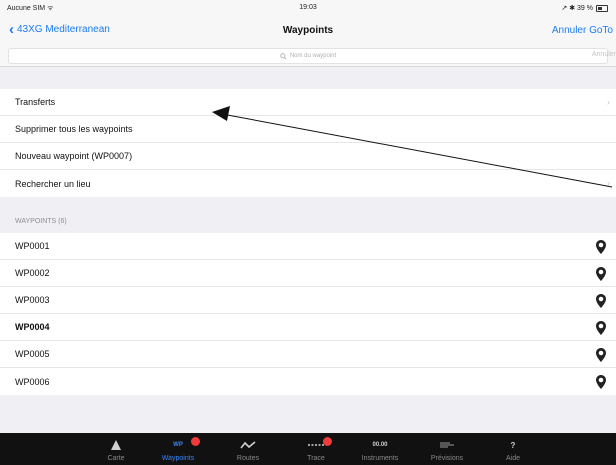 This screenshot has height=465, width=616. Describe the element at coordinates (447, 458) in the screenshot. I see `tab-label: Prévisions` at that location.